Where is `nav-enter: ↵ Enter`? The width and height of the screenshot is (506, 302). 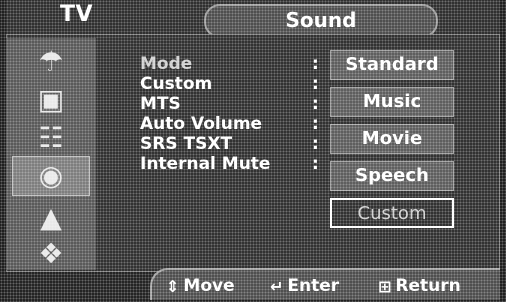 nav-enter: ↵ Enter is located at coordinates (304, 286).